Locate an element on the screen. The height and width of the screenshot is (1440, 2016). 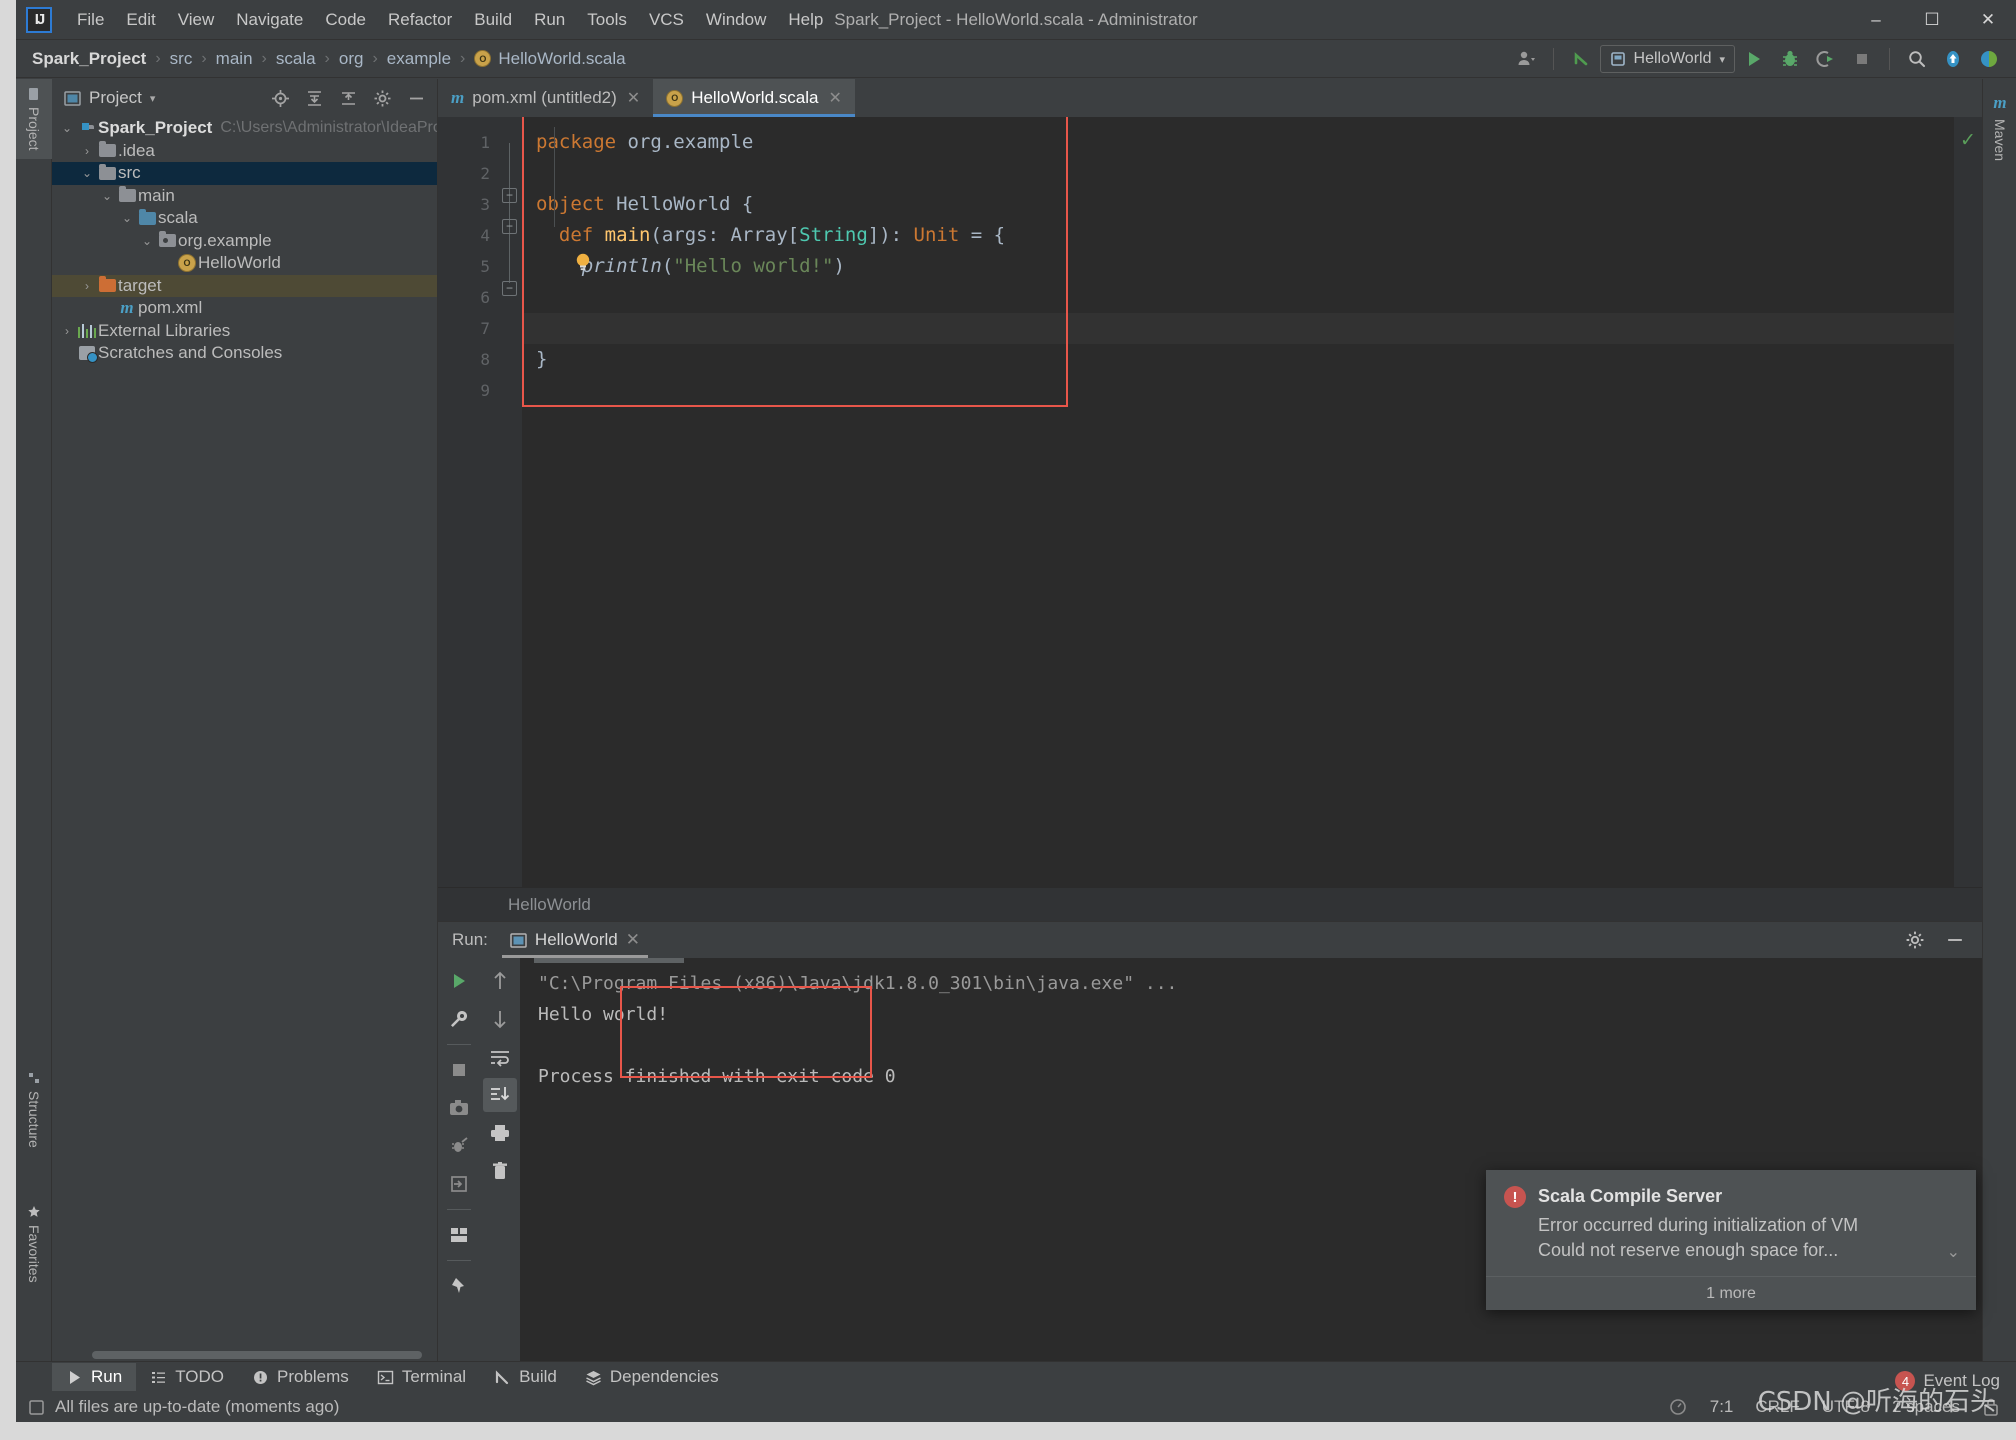
bottom-tab-build: Build is located at coordinates (525, 1377).